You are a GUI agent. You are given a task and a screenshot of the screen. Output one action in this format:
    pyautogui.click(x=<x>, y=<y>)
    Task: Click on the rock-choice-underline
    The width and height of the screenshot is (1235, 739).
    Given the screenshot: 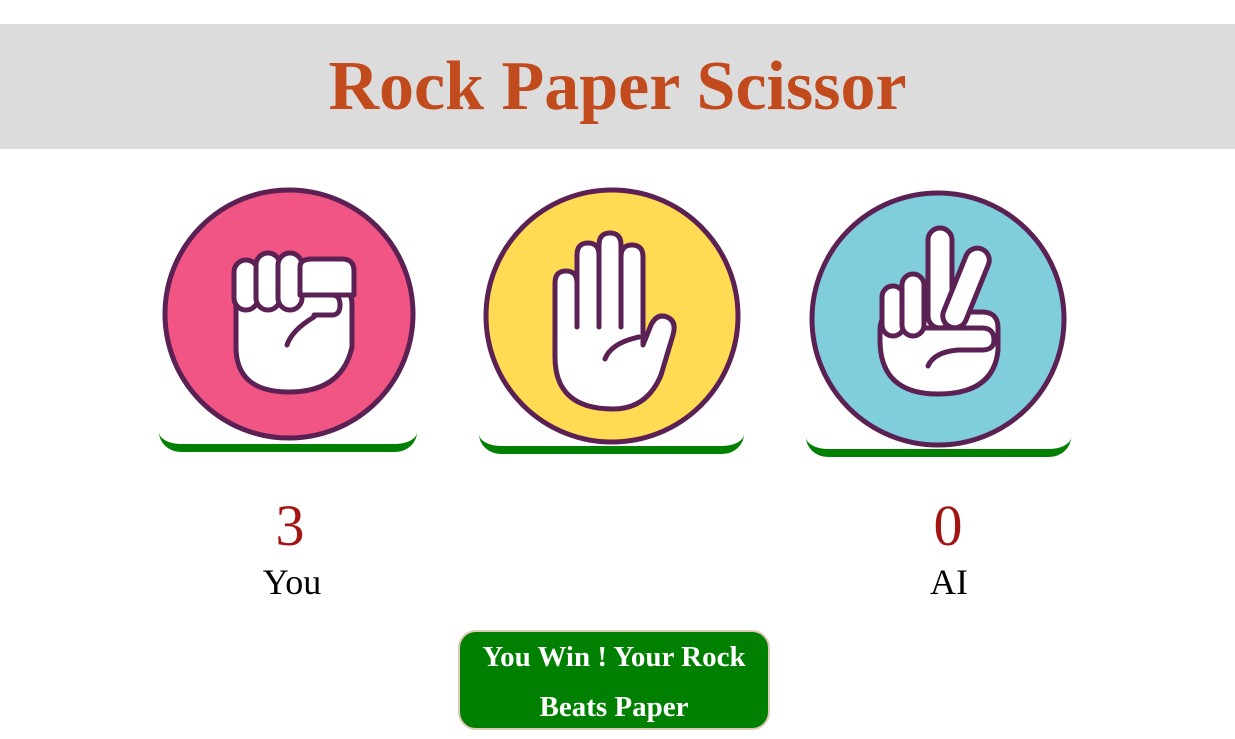 What is the action you would take?
    pyautogui.click(x=288, y=442)
    